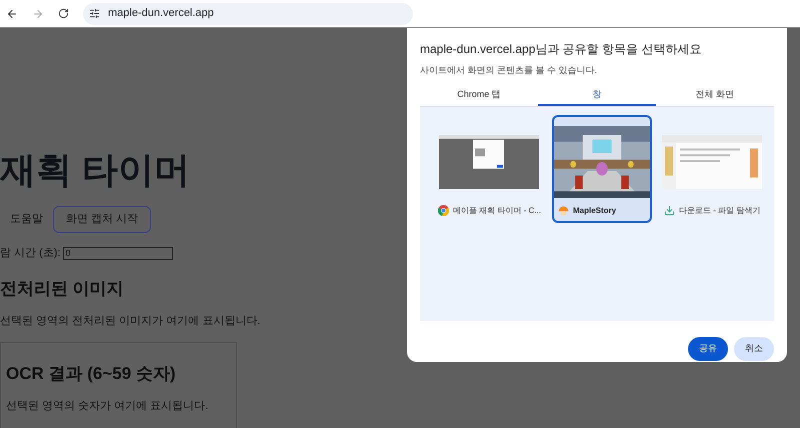  What do you see at coordinates (443, 210) in the screenshot?
I see `chrome-icon` at bounding box center [443, 210].